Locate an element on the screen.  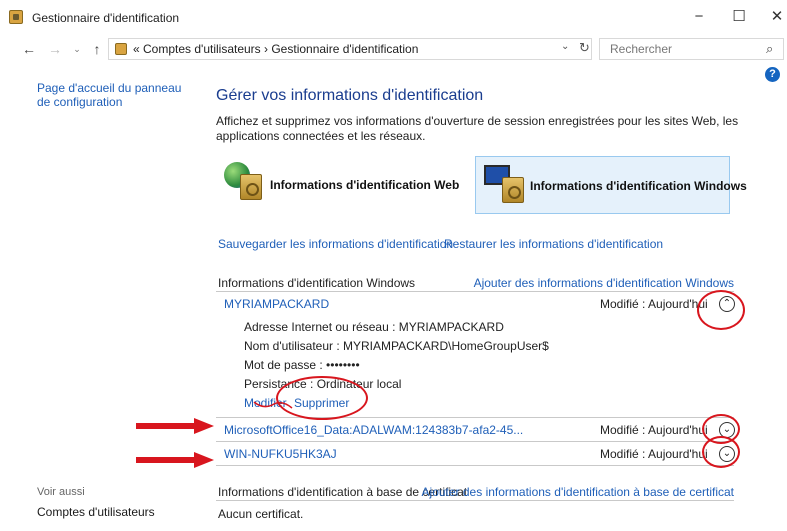
search-icon: ⌕ is located at coordinates (769, 49).